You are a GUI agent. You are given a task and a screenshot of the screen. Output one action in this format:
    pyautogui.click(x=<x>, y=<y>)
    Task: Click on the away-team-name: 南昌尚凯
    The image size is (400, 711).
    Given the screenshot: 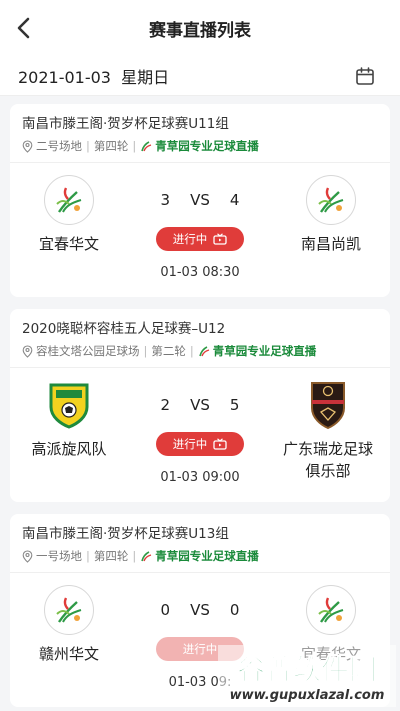 What is the action you would take?
    pyautogui.click(x=330, y=244)
    